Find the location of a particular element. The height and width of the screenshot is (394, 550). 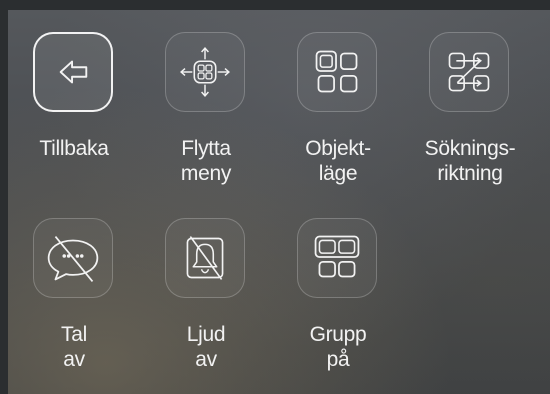

sound-off-tile is located at coordinates (205, 258).